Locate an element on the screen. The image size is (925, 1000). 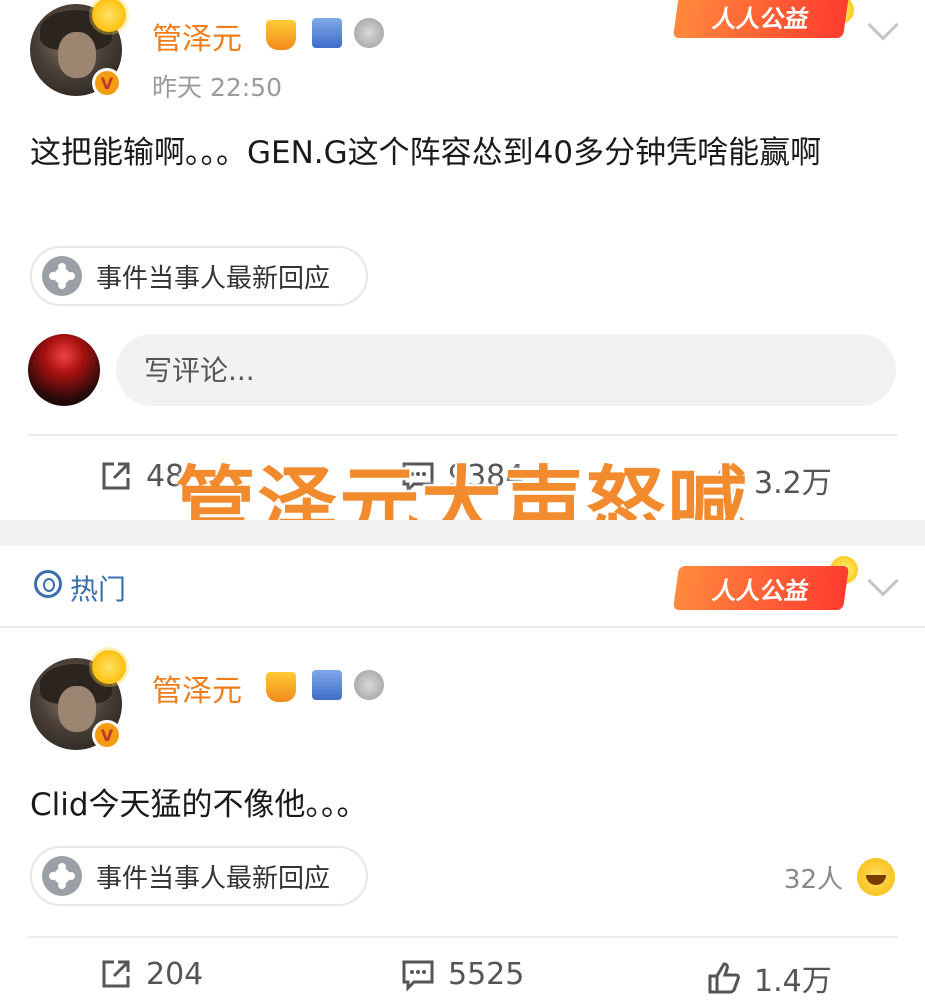
hot-label: 热门 is located at coordinates (98, 588).